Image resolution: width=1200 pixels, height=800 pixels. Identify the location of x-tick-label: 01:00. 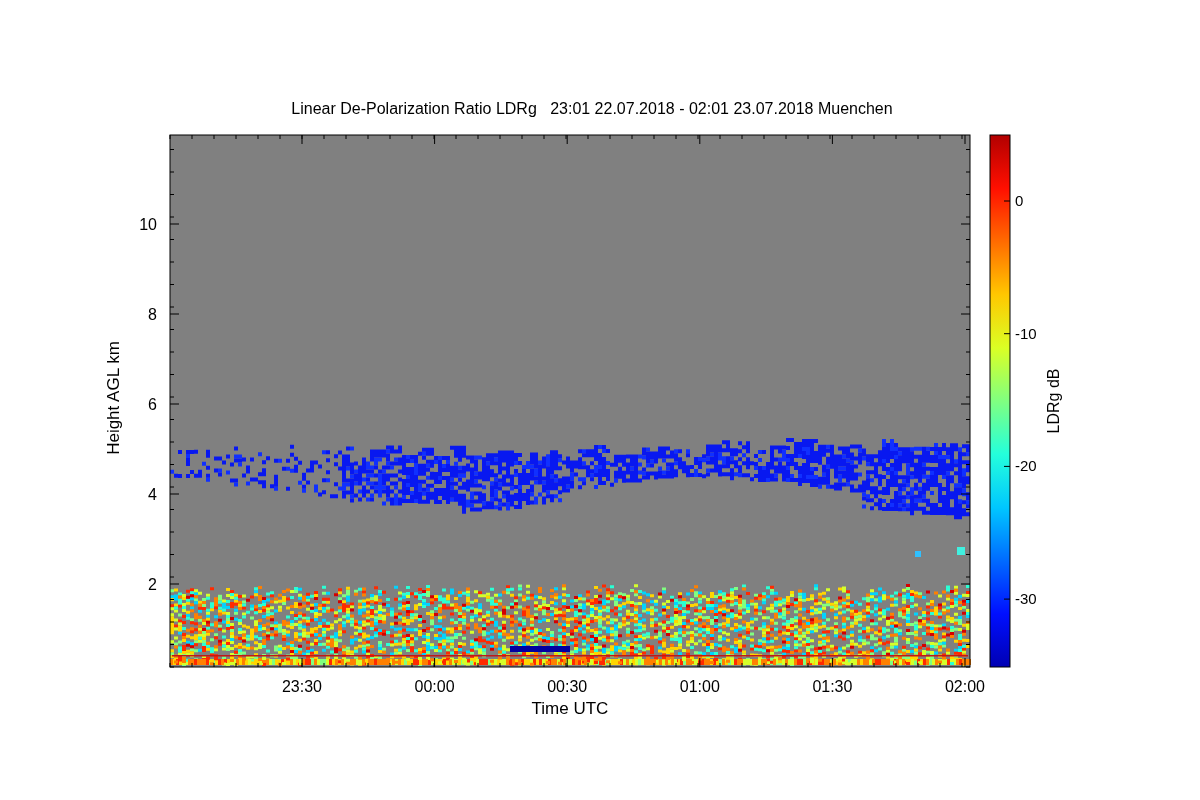
(699, 686).